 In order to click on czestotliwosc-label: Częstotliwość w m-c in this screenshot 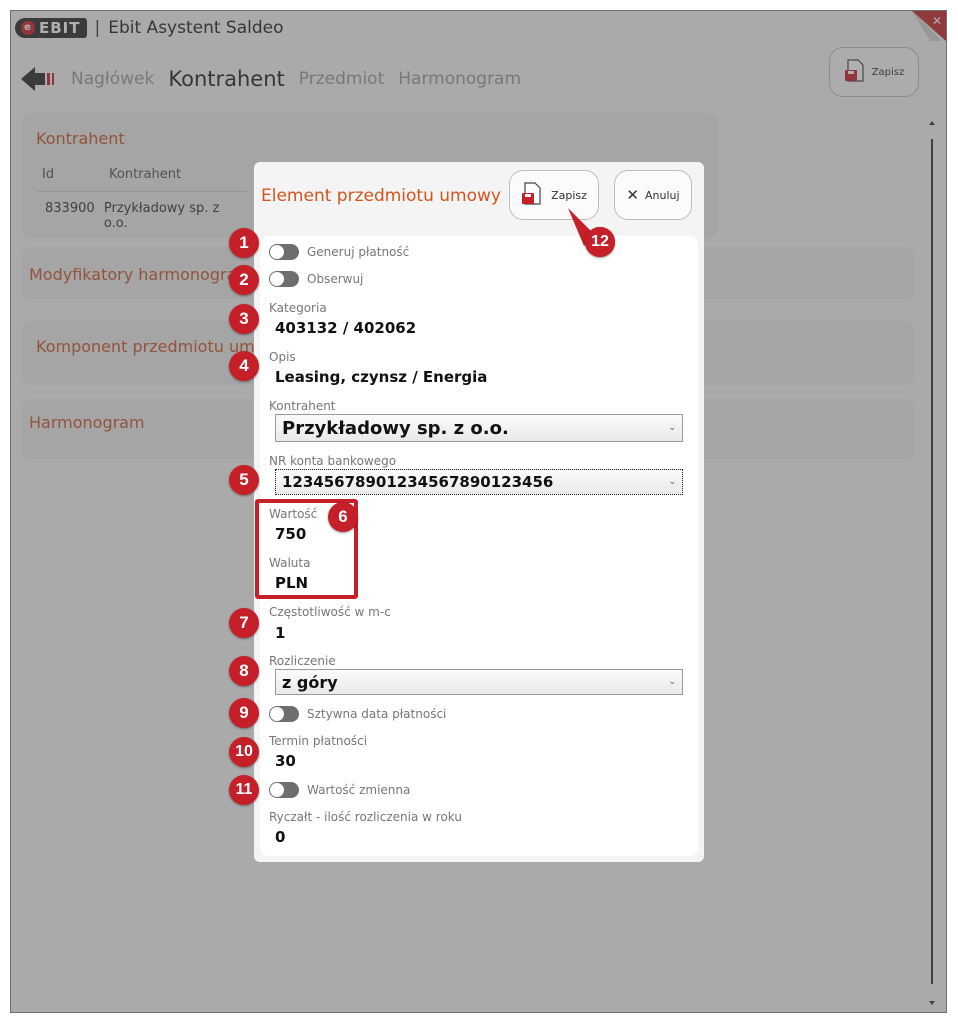, I will do `click(330, 612)`.